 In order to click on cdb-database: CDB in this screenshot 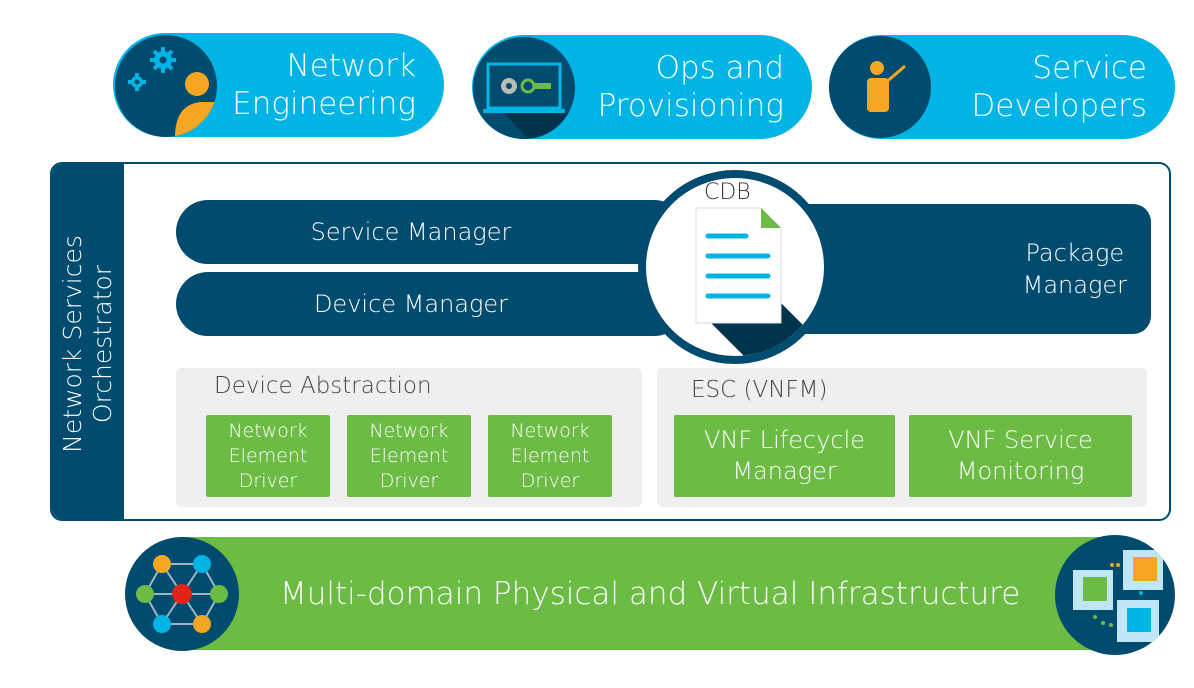, I will do `click(735, 267)`.